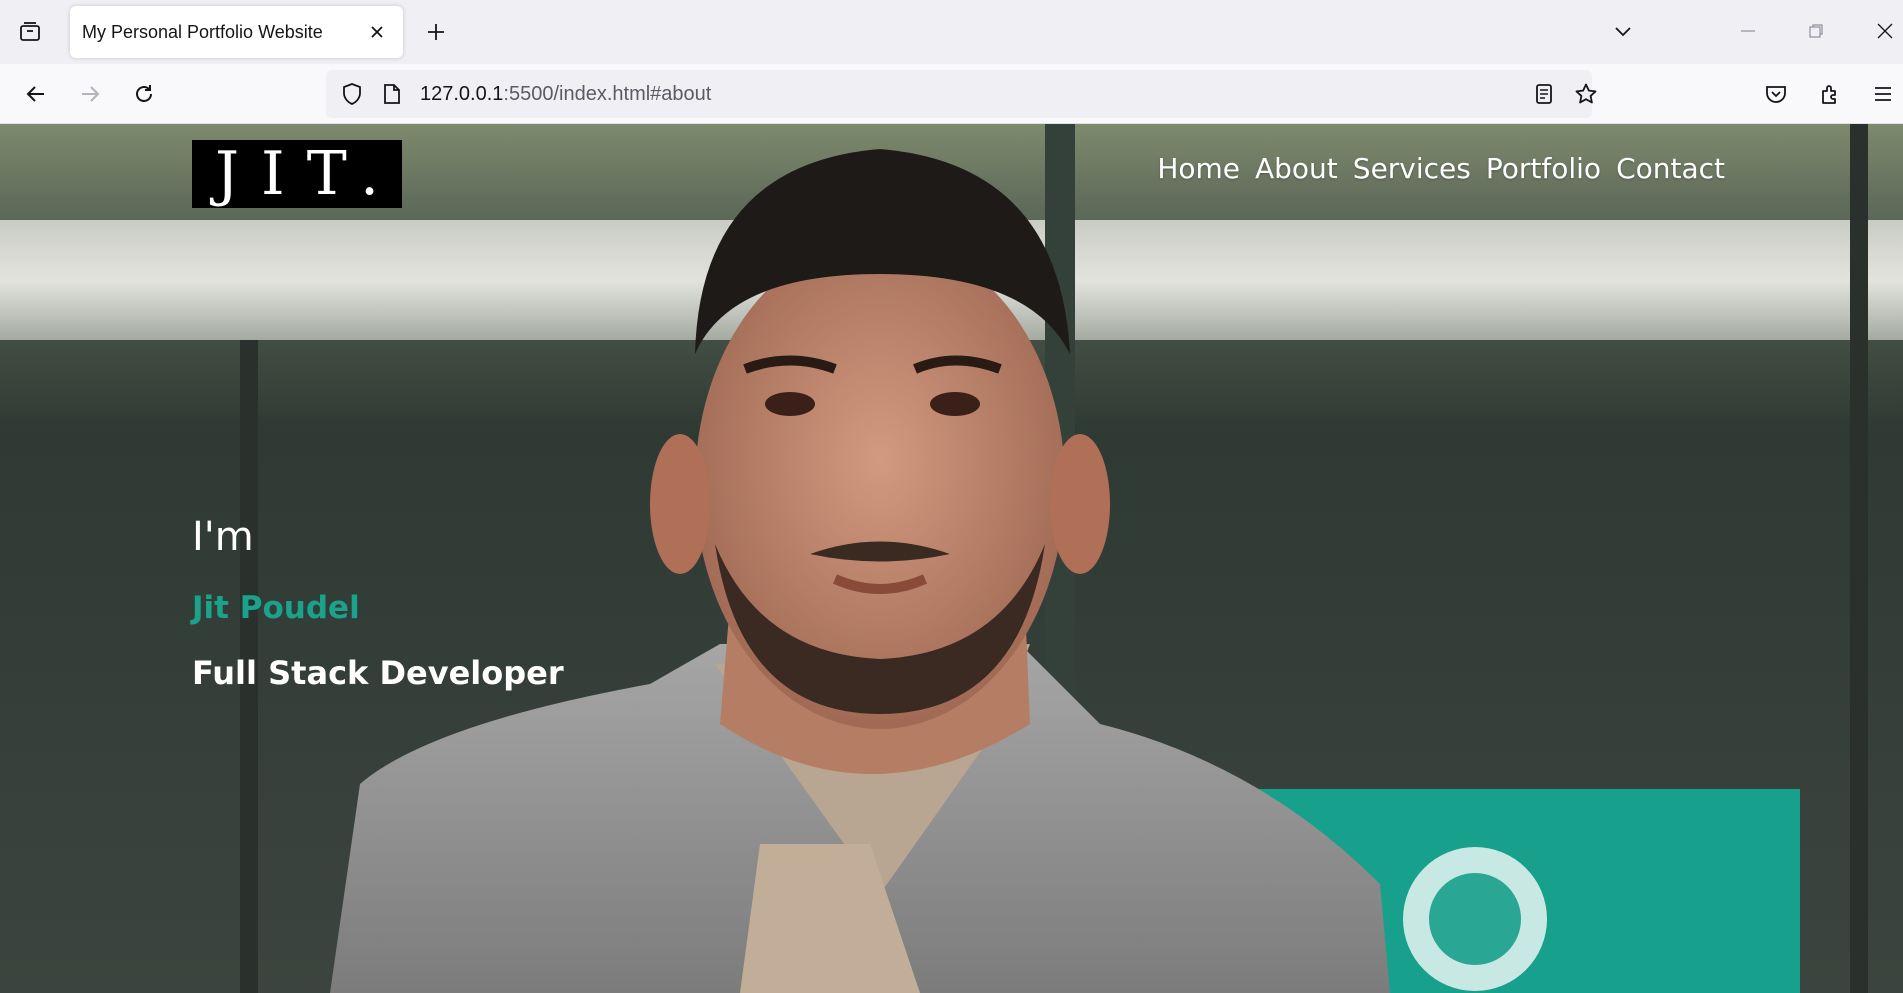 This screenshot has width=1903, height=993. I want to click on tab-title: My Personal Portfolio Website, so click(202, 31).